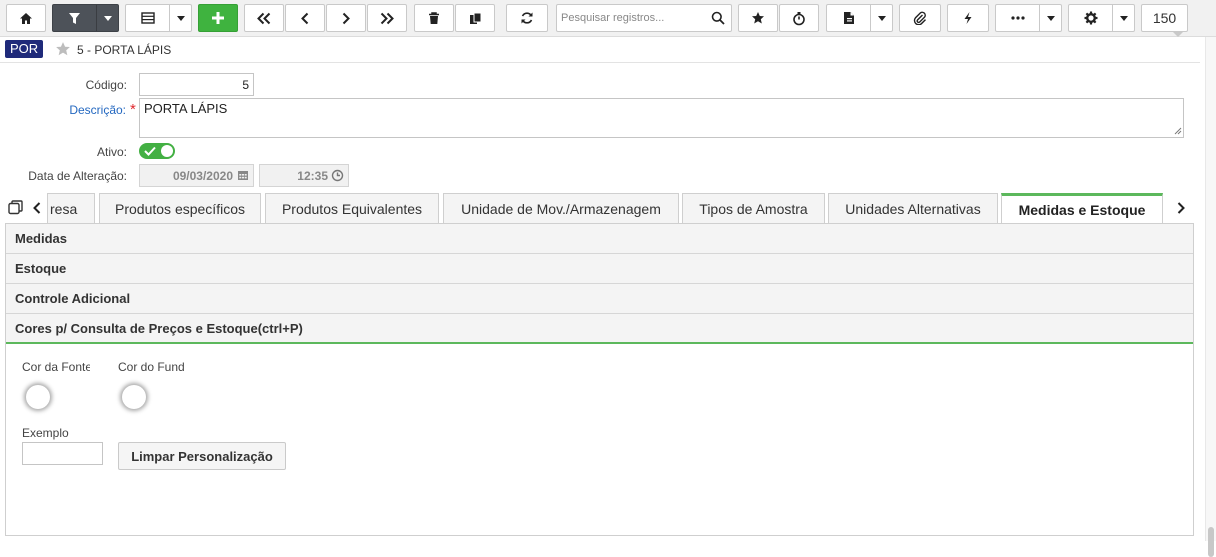 Image resolution: width=1216 pixels, height=557 pixels. I want to click on cor-fonte-picker, so click(38, 397).